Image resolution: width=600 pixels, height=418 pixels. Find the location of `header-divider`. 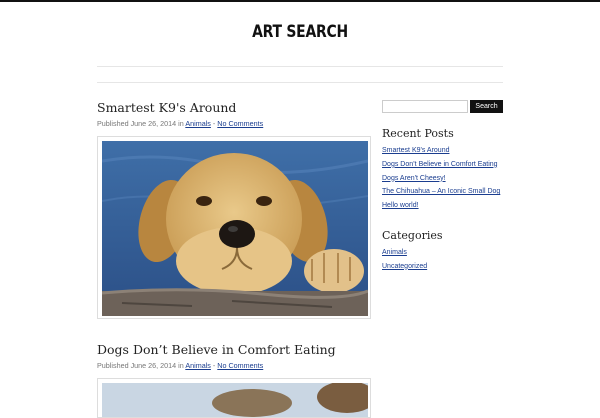

header-divider is located at coordinates (300, 66).